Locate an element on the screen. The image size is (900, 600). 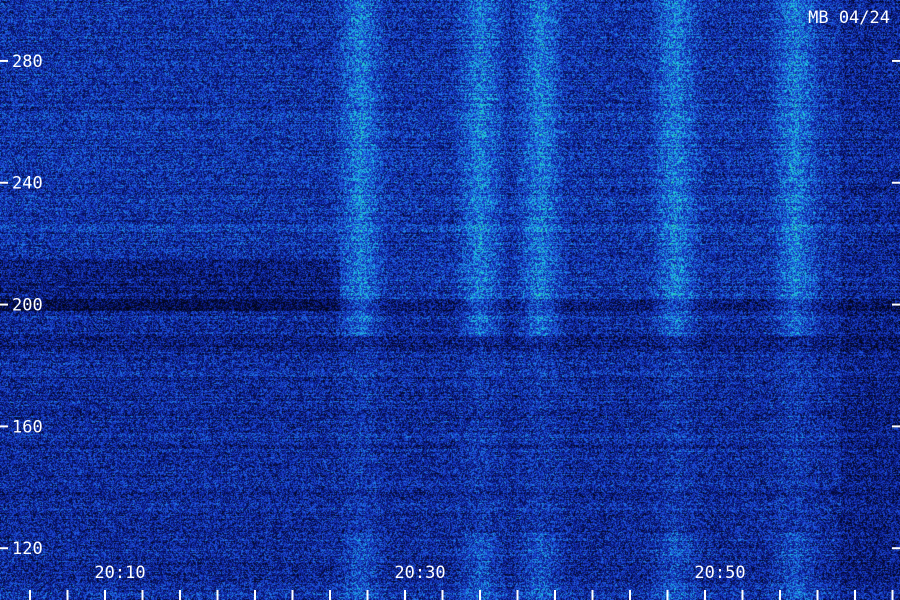
y-tick-label: 240 is located at coordinates (27, 184).